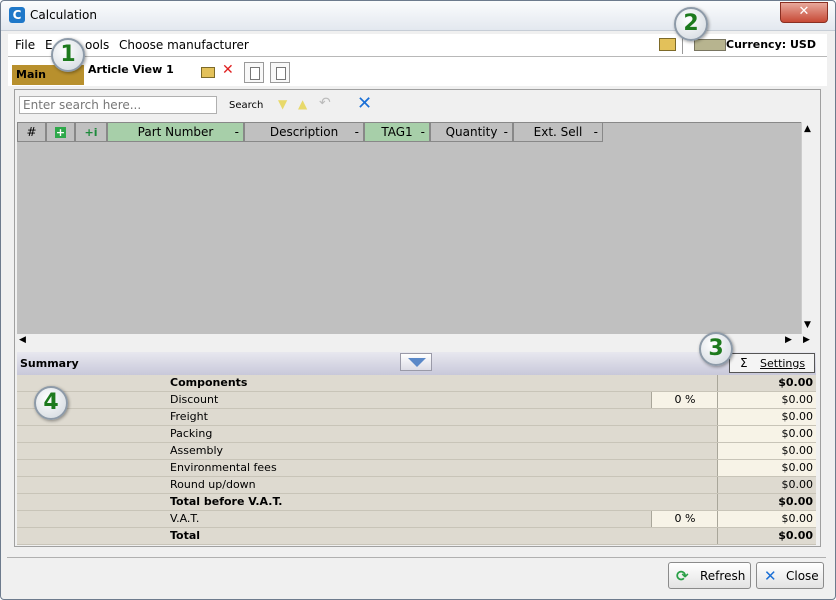  What do you see at coordinates (209, 382) in the screenshot?
I see `summary-row-label: Components` at bounding box center [209, 382].